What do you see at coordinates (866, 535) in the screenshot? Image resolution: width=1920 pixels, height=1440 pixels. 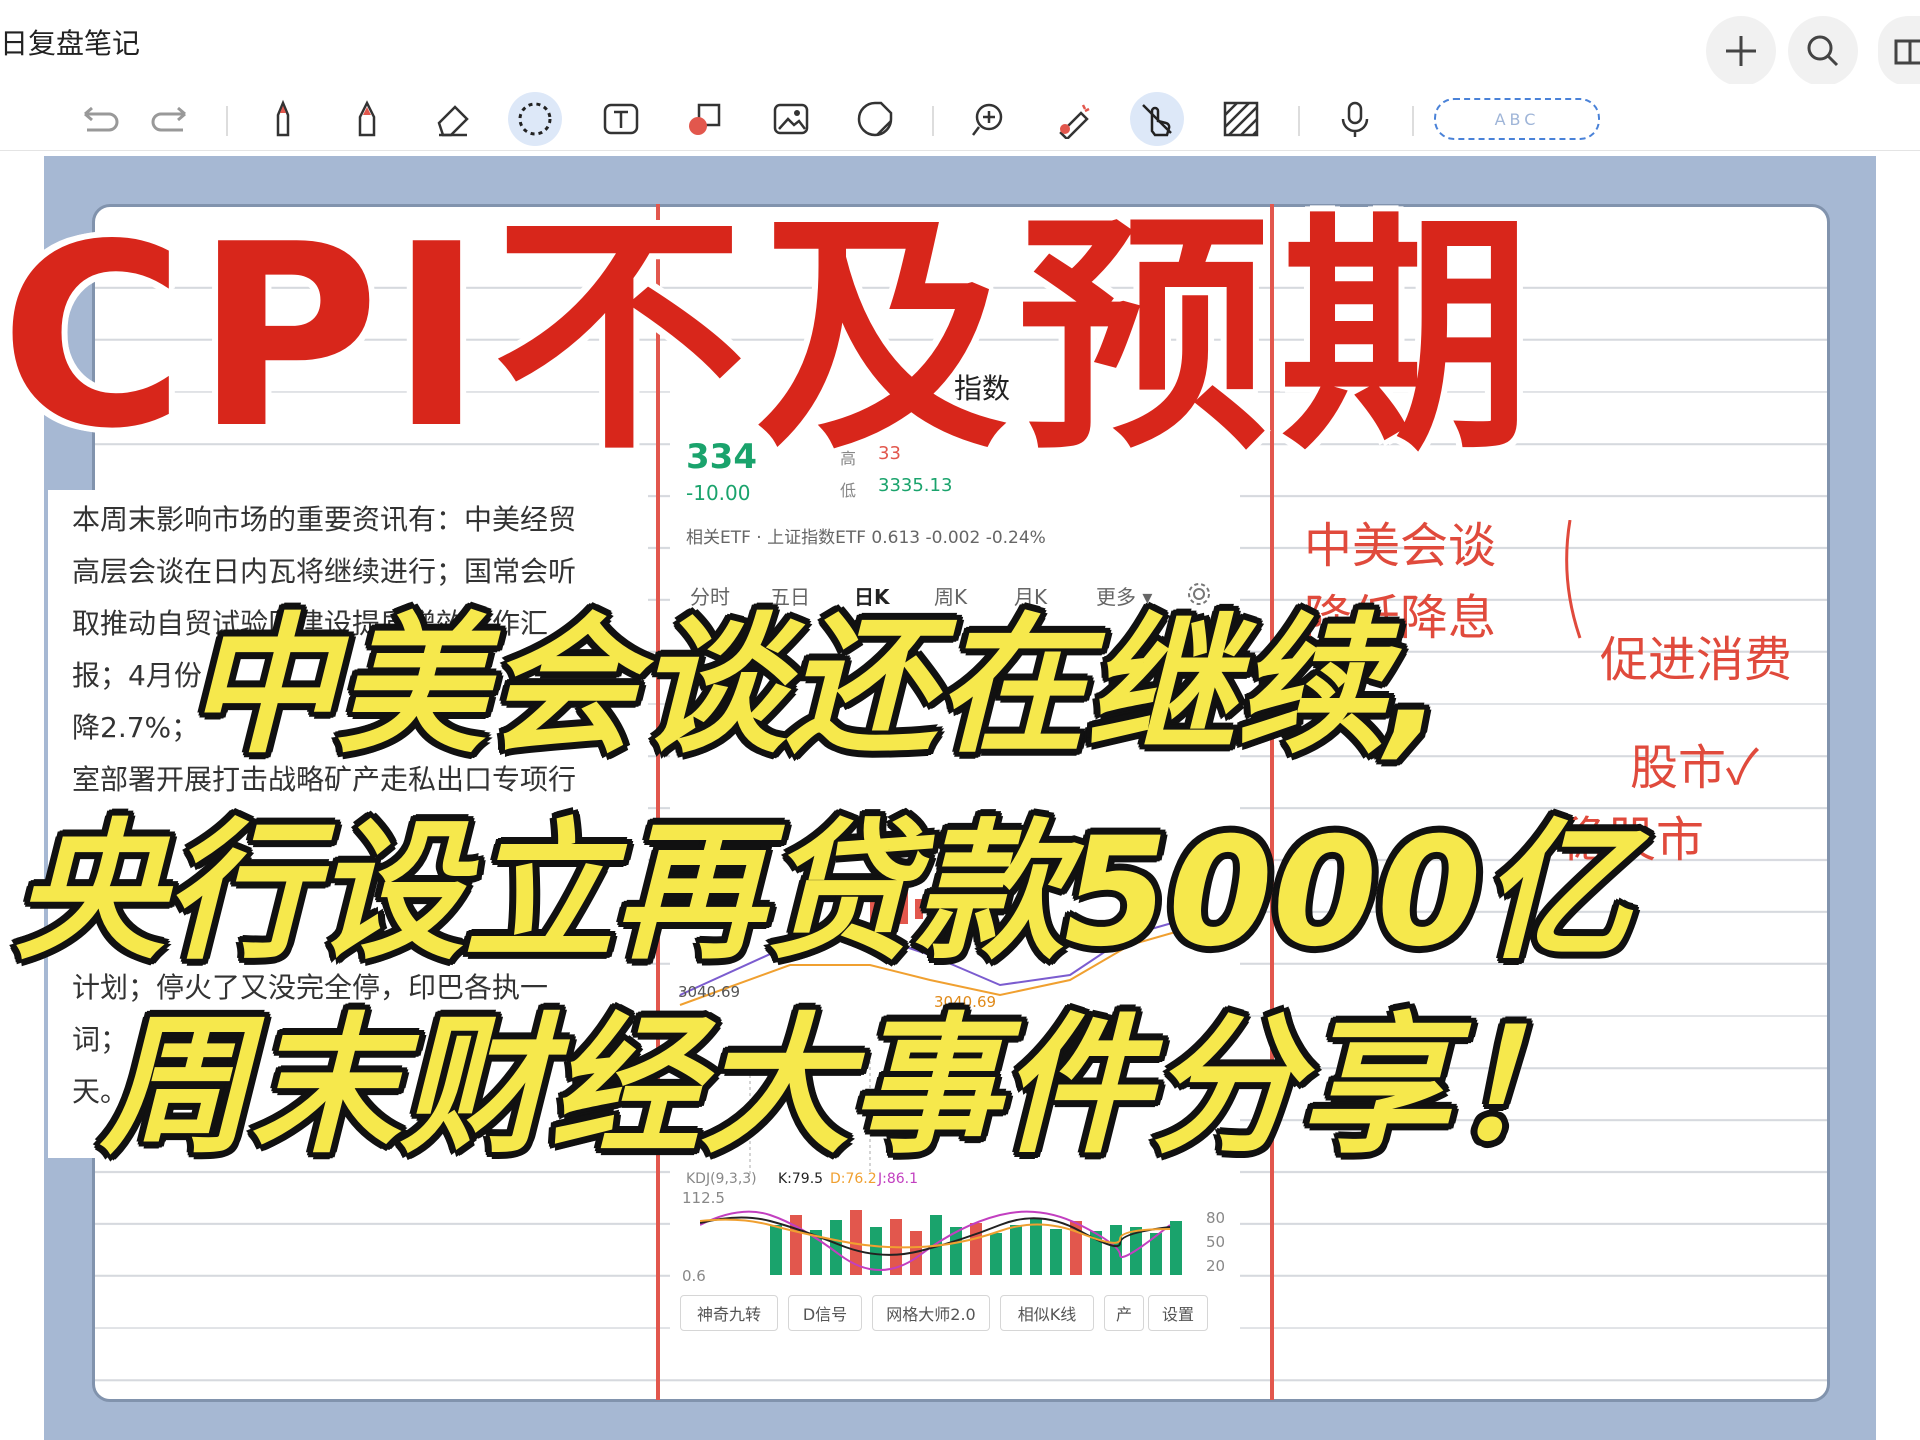 I see `related-etf: 相关ETF · 上证指数ETF 0.613 -0.002 -0.24%` at bounding box center [866, 535].